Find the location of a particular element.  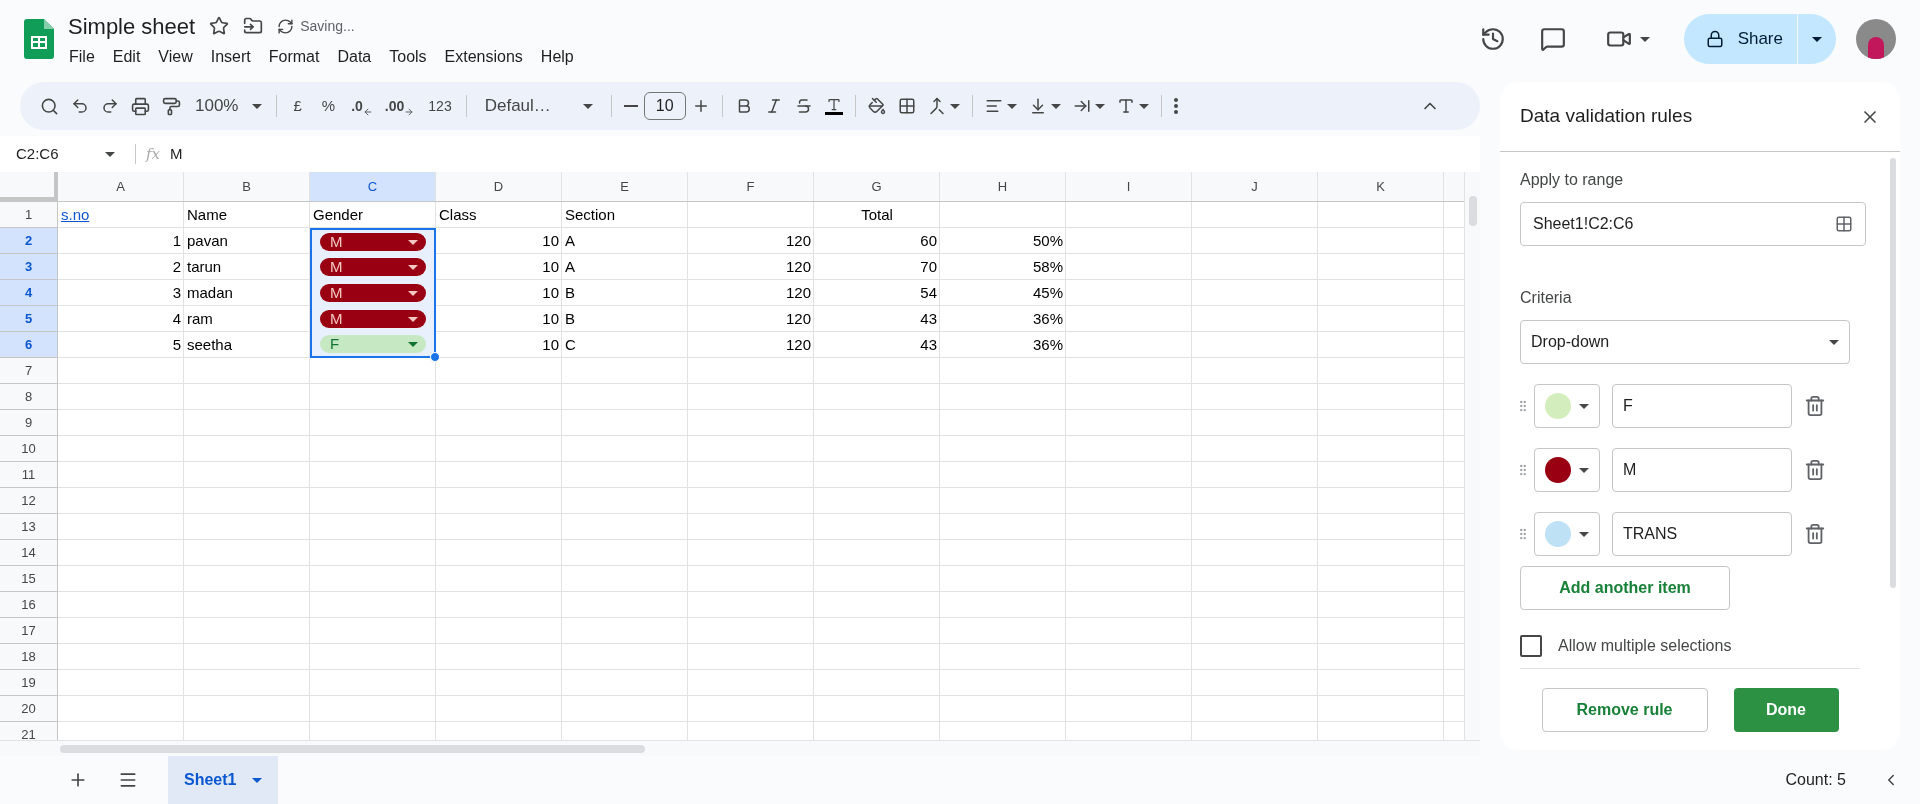

grid-icon is located at coordinates (1844, 224).